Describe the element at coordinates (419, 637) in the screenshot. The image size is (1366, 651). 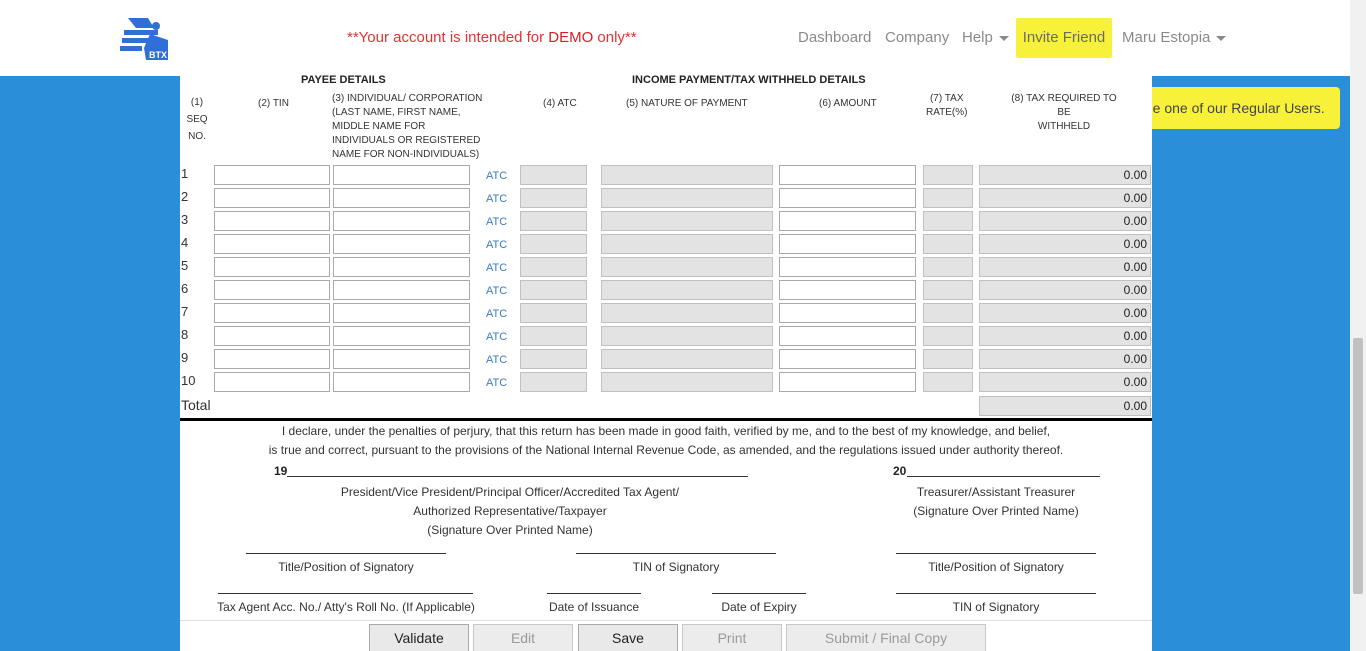
I see `validate-button: Validate` at that location.